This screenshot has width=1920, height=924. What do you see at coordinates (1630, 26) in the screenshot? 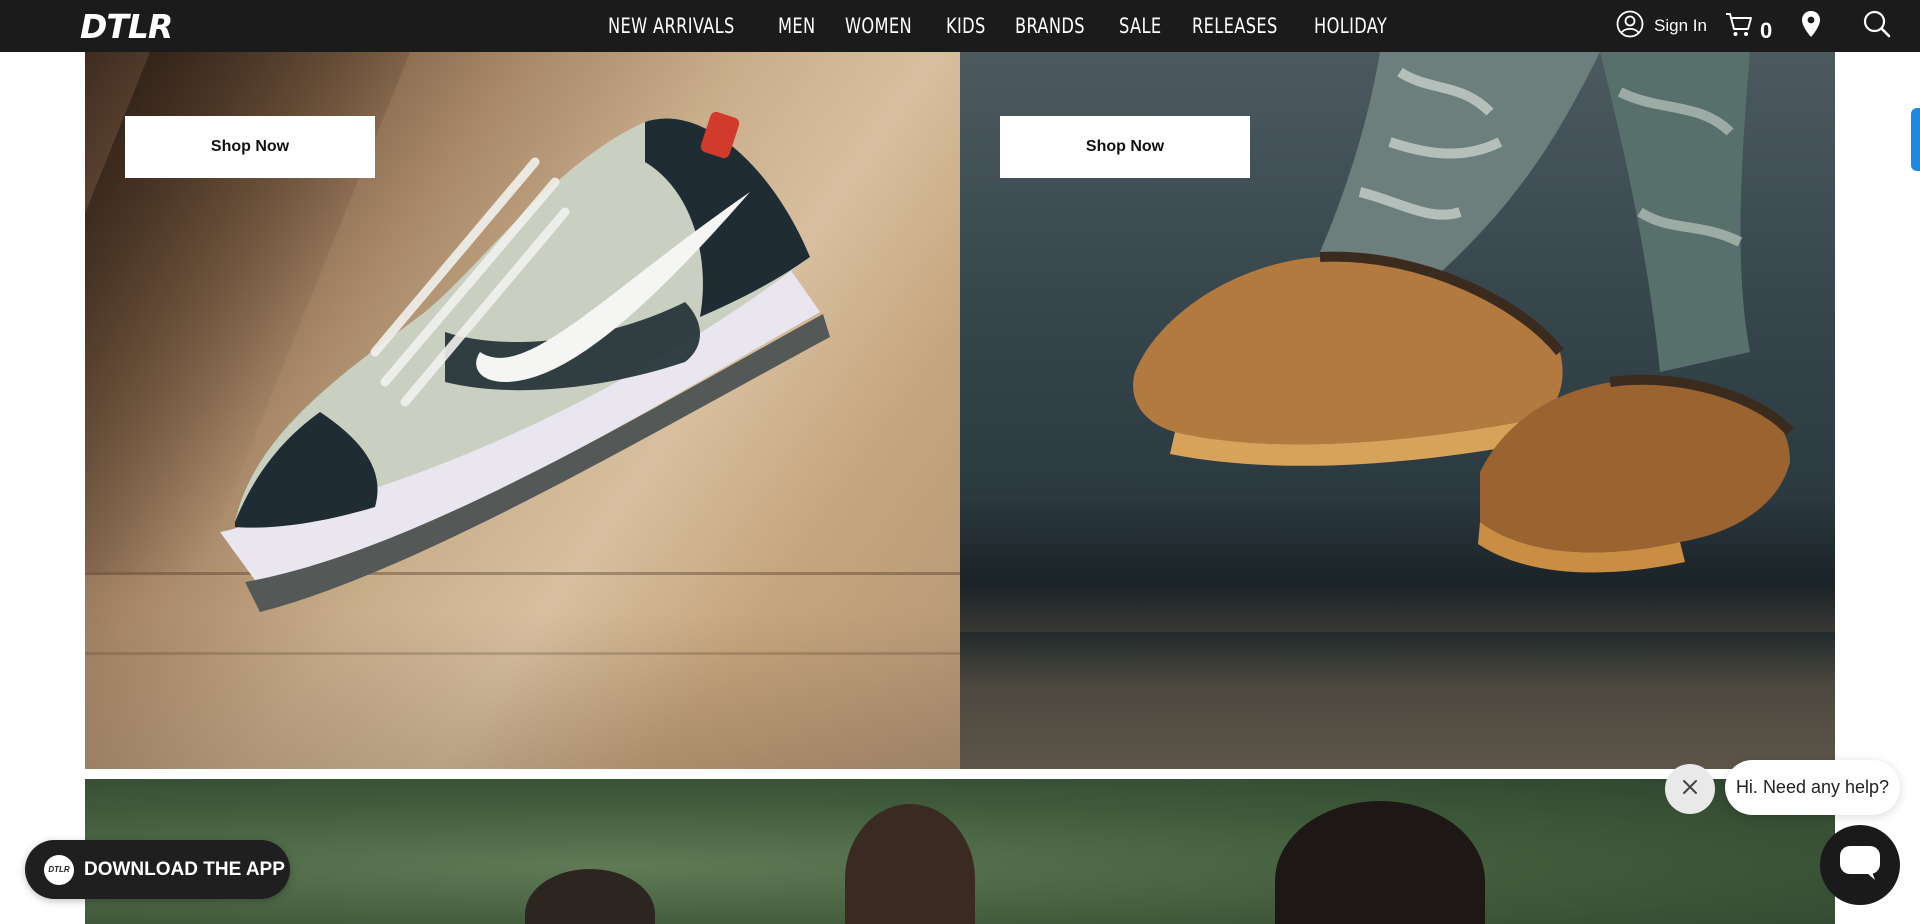
I see `user-circle-icon` at bounding box center [1630, 26].